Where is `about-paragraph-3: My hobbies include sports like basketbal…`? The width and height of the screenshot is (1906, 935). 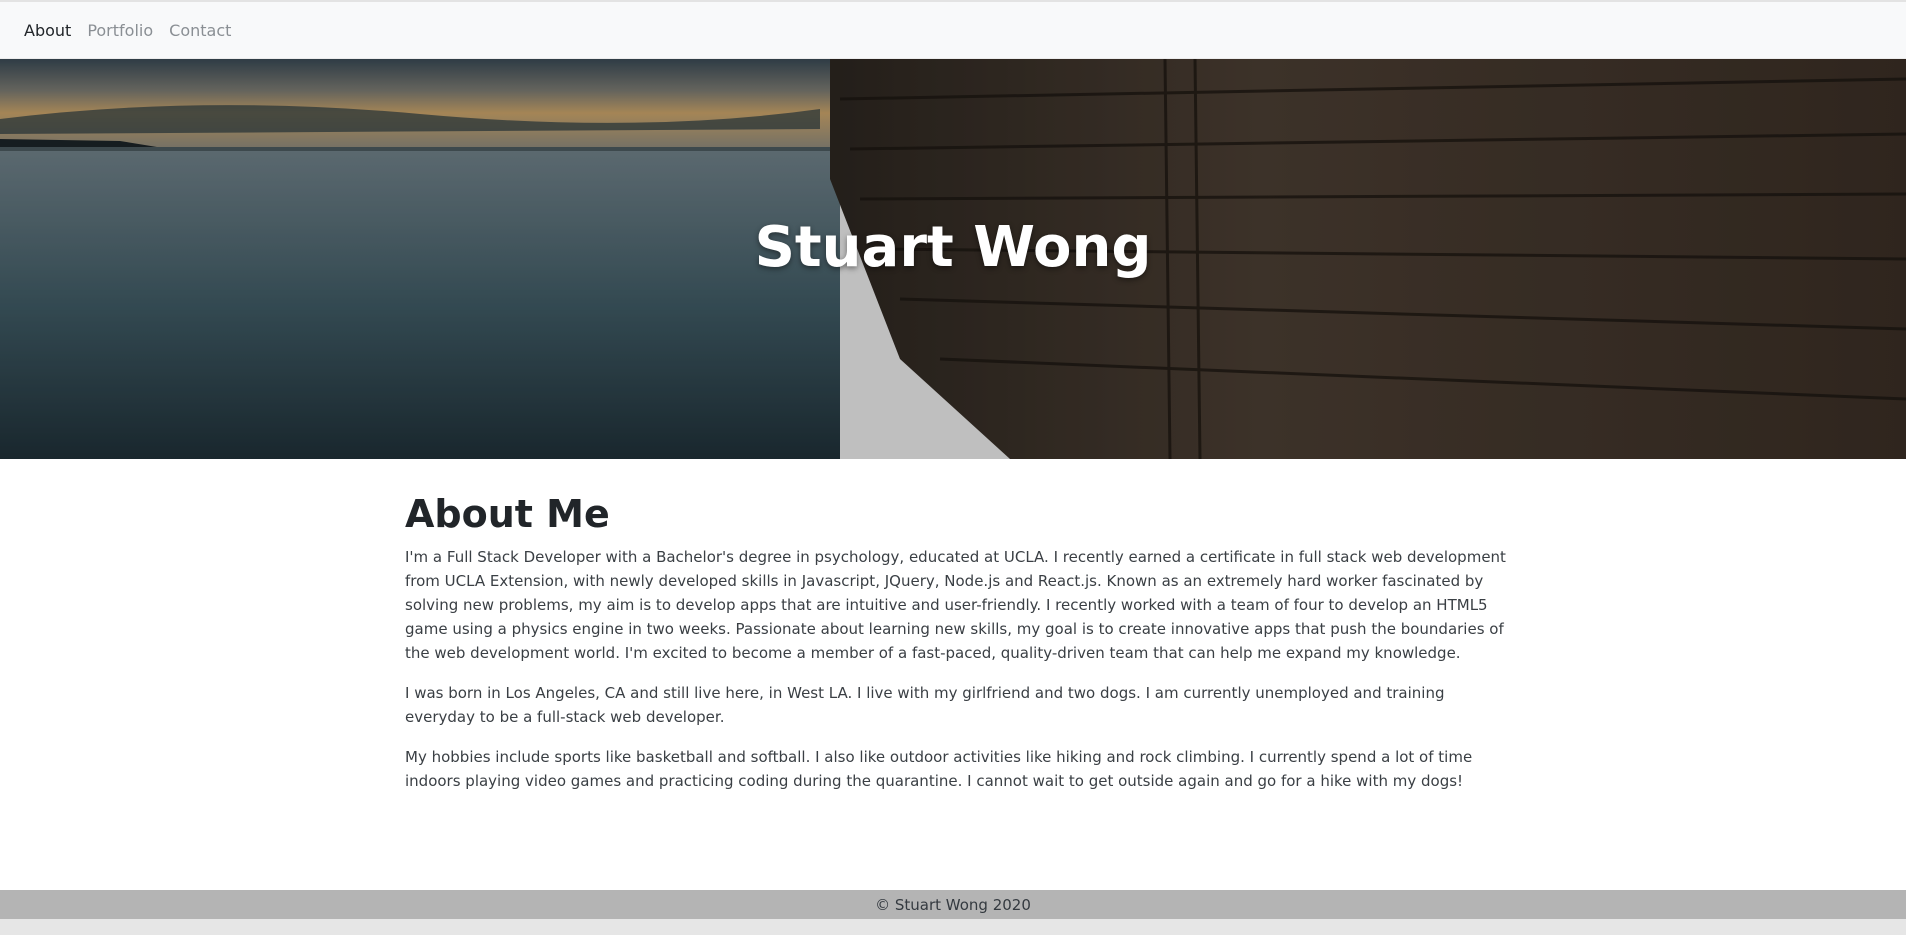
about-paragraph-3: My hobbies include sports like basketbal… is located at coordinates (939, 769).